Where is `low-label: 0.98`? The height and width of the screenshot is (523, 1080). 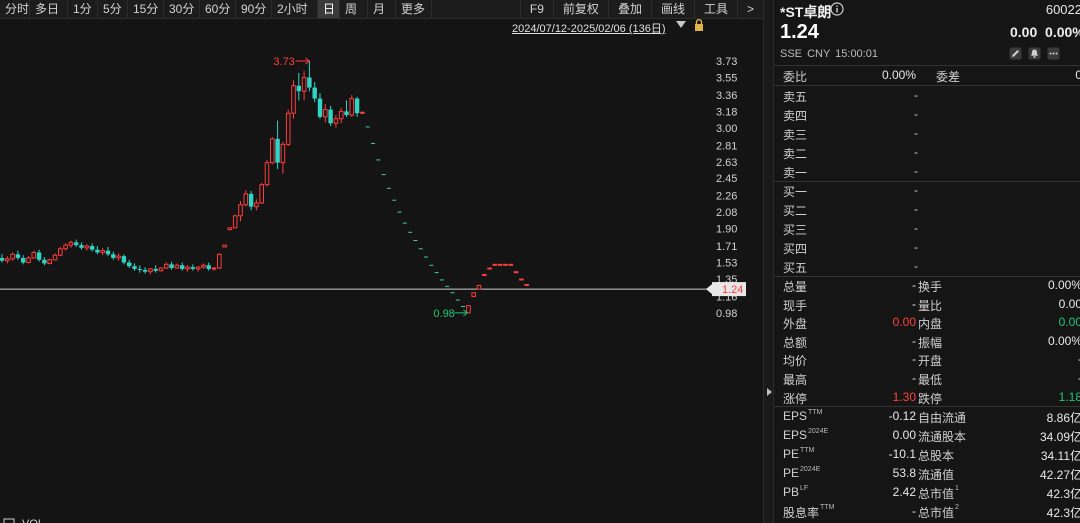
low-label: 0.98 is located at coordinates (443, 314).